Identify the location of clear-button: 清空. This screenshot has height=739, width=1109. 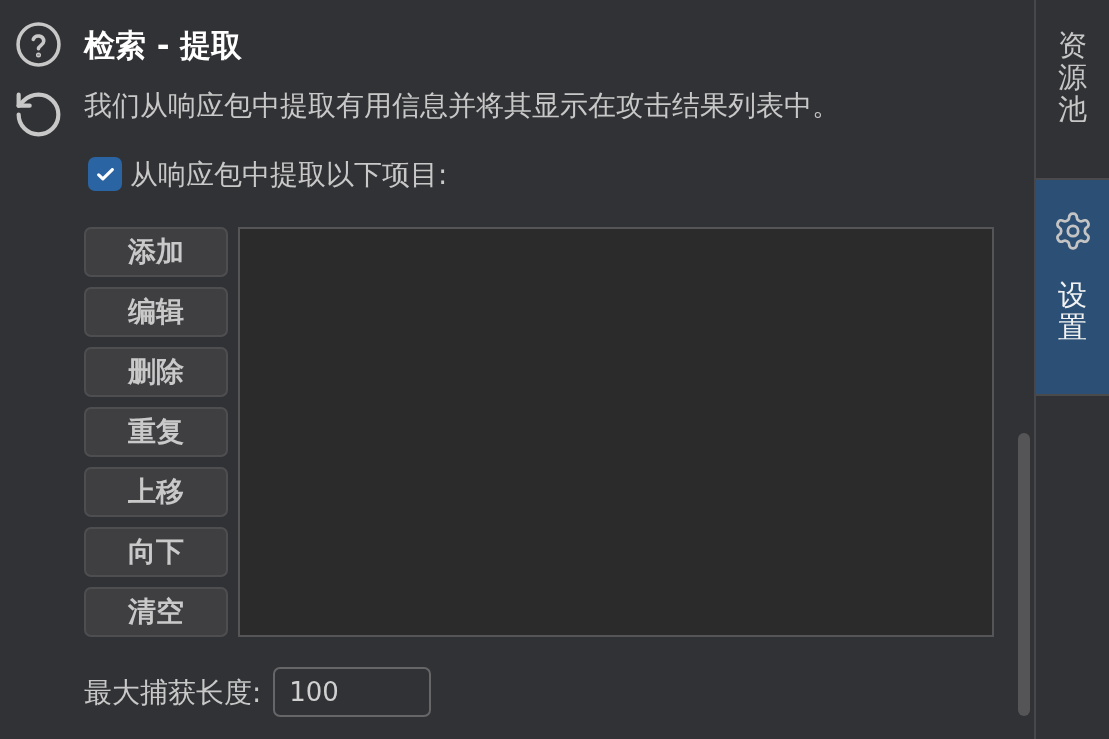
(156, 612).